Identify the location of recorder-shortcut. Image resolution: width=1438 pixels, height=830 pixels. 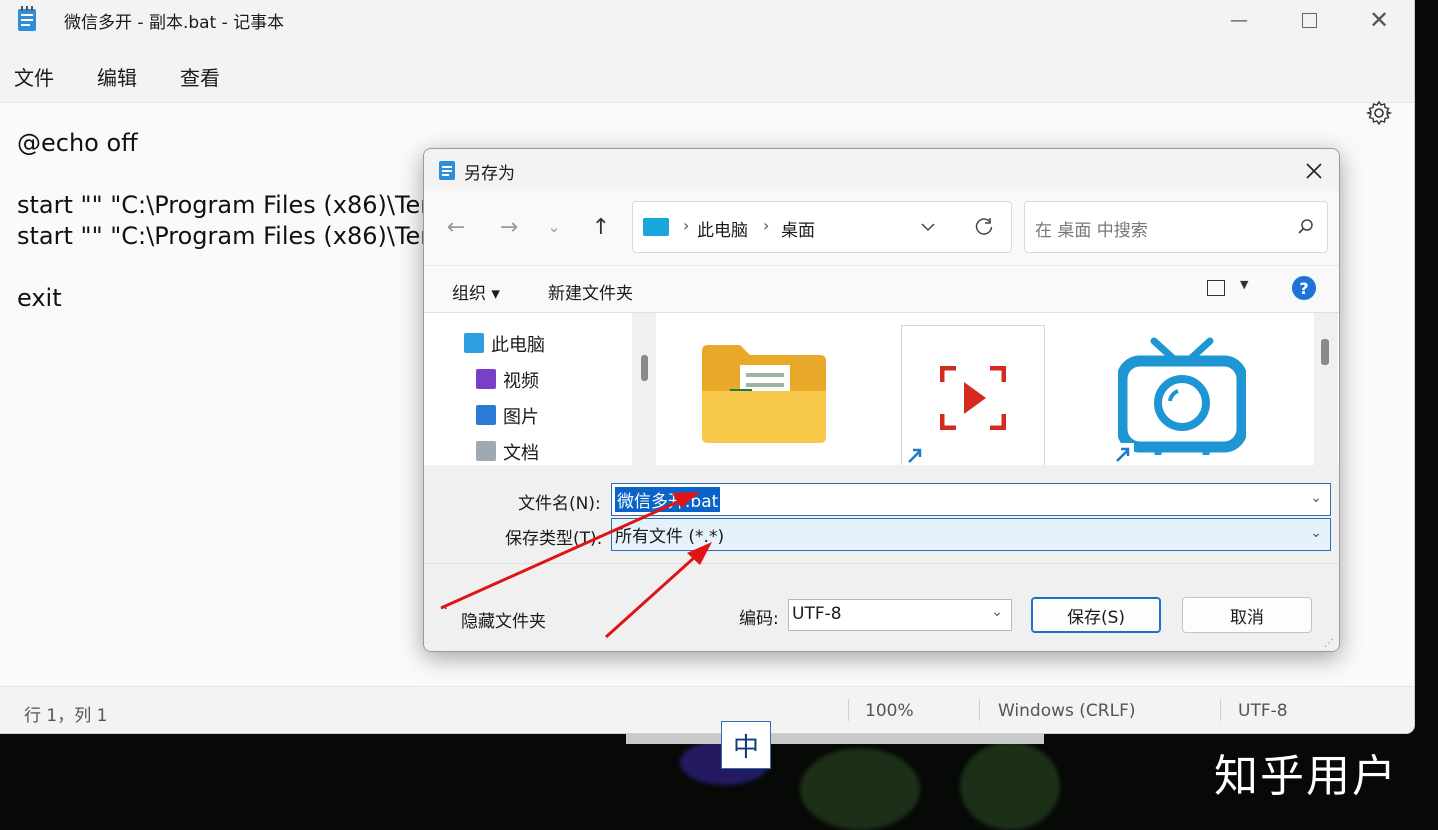
(973, 396).